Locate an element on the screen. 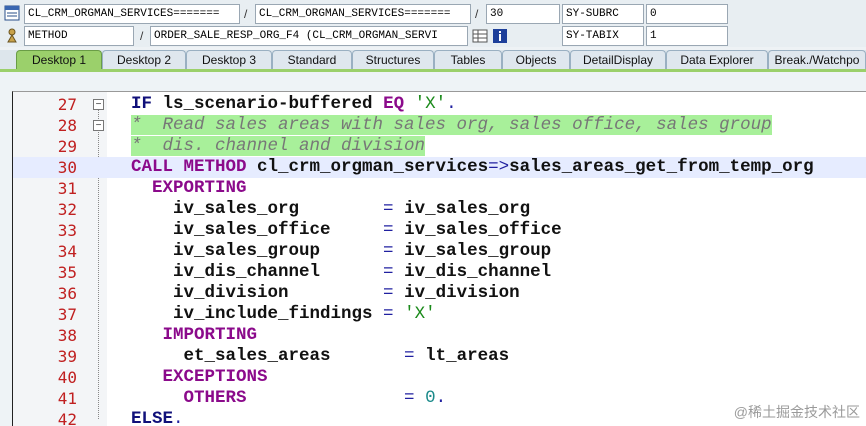 The height and width of the screenshot is (426, 866). code-token: * dis. channel and division is located at coordinates (278, 146).